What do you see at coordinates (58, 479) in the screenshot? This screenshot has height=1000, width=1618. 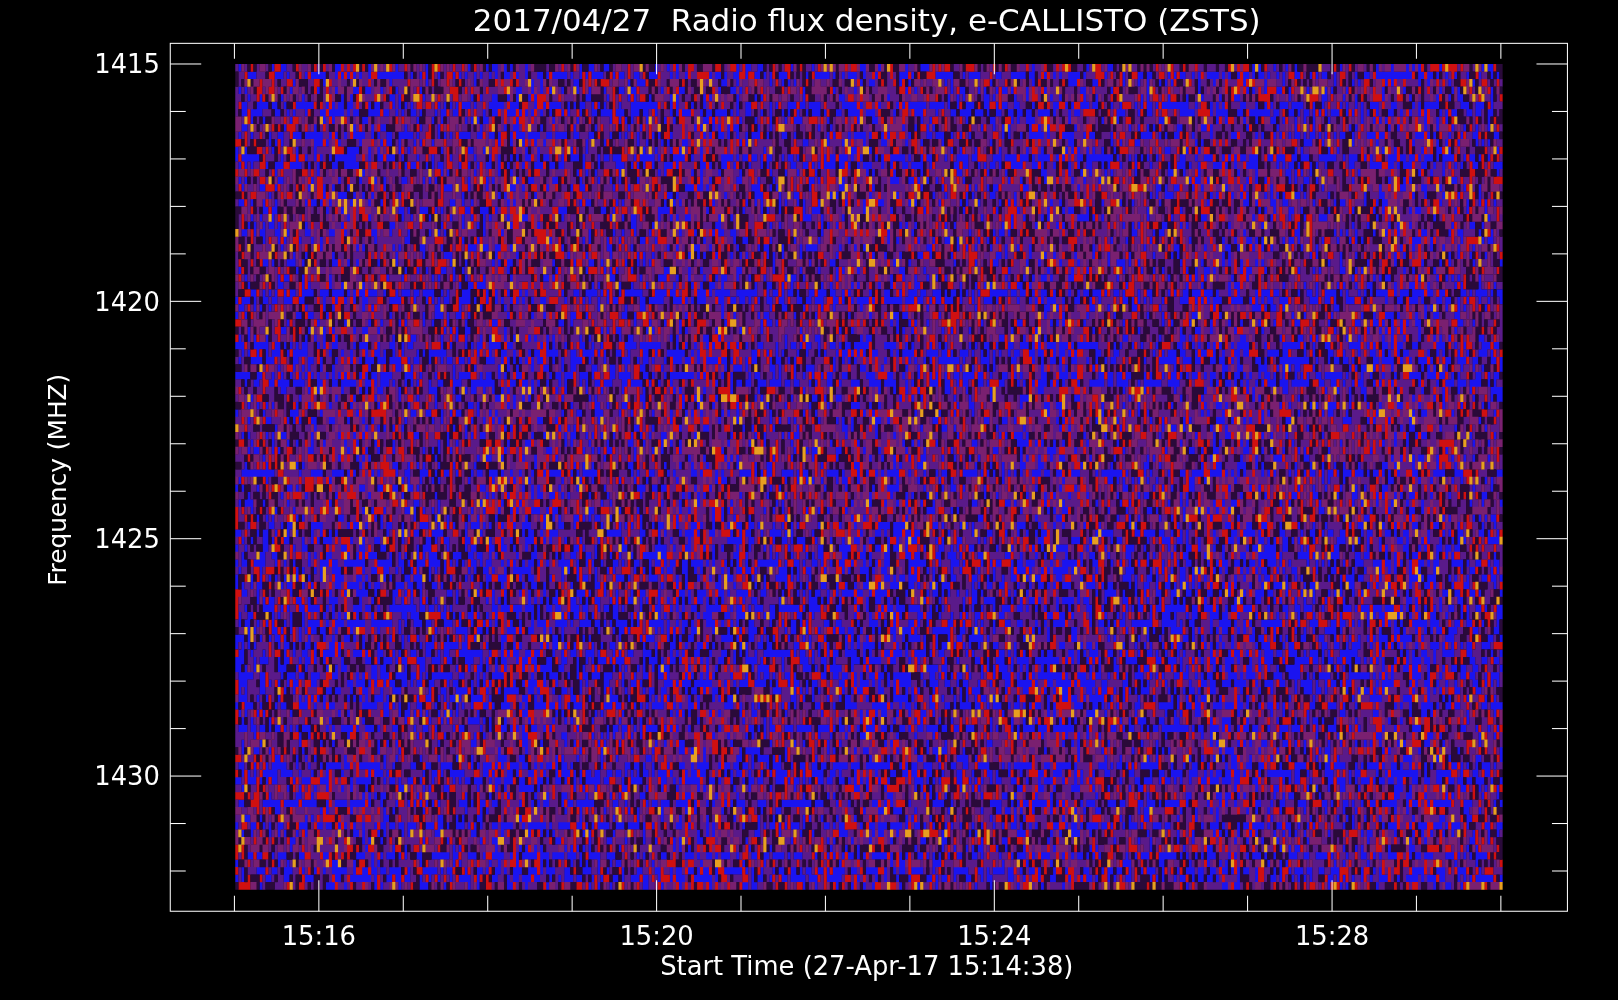 I see `y-axis-title: Frequency (MHZ)` at bounding box center [58, 479].